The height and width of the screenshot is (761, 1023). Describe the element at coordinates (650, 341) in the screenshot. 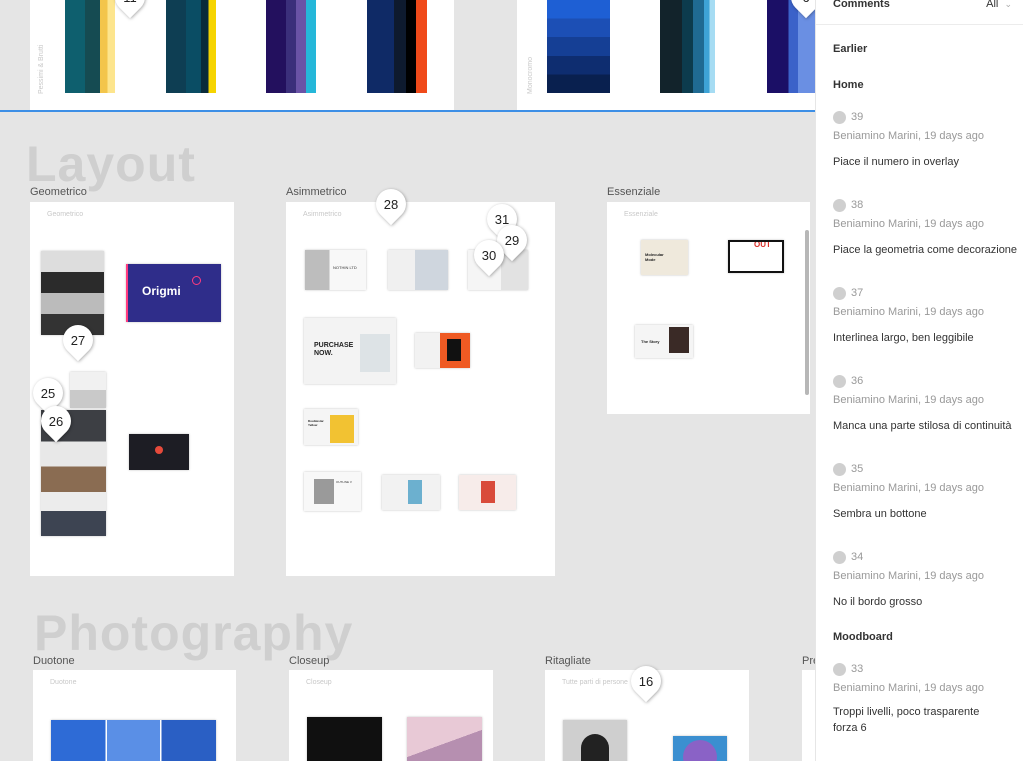

I see `thumbnail-text: The Story` at that location.